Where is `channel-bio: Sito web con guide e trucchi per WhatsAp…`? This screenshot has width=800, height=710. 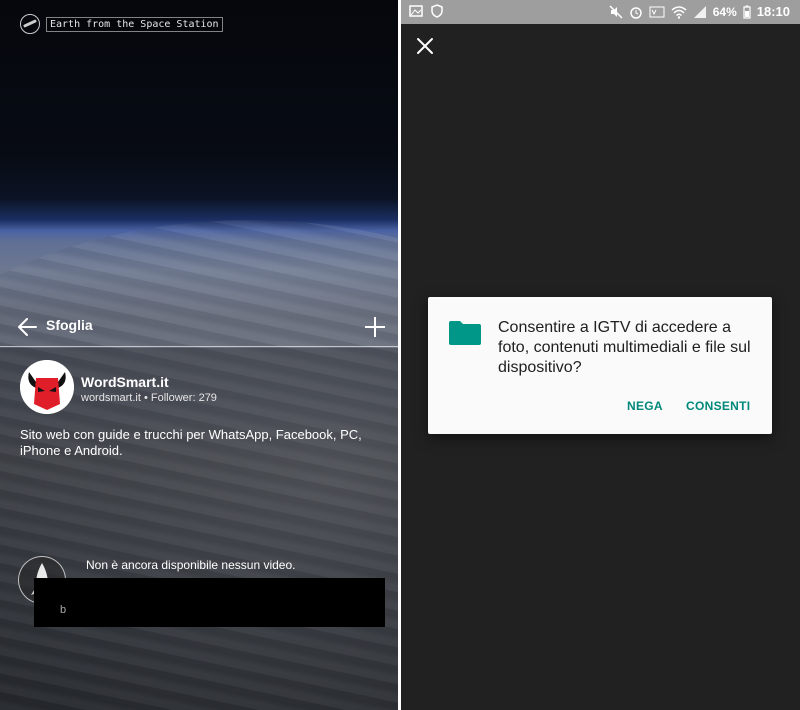
channel-bio: Sito web con guide e trucchi per WhatsAp… is located at coordinates (191, 442).